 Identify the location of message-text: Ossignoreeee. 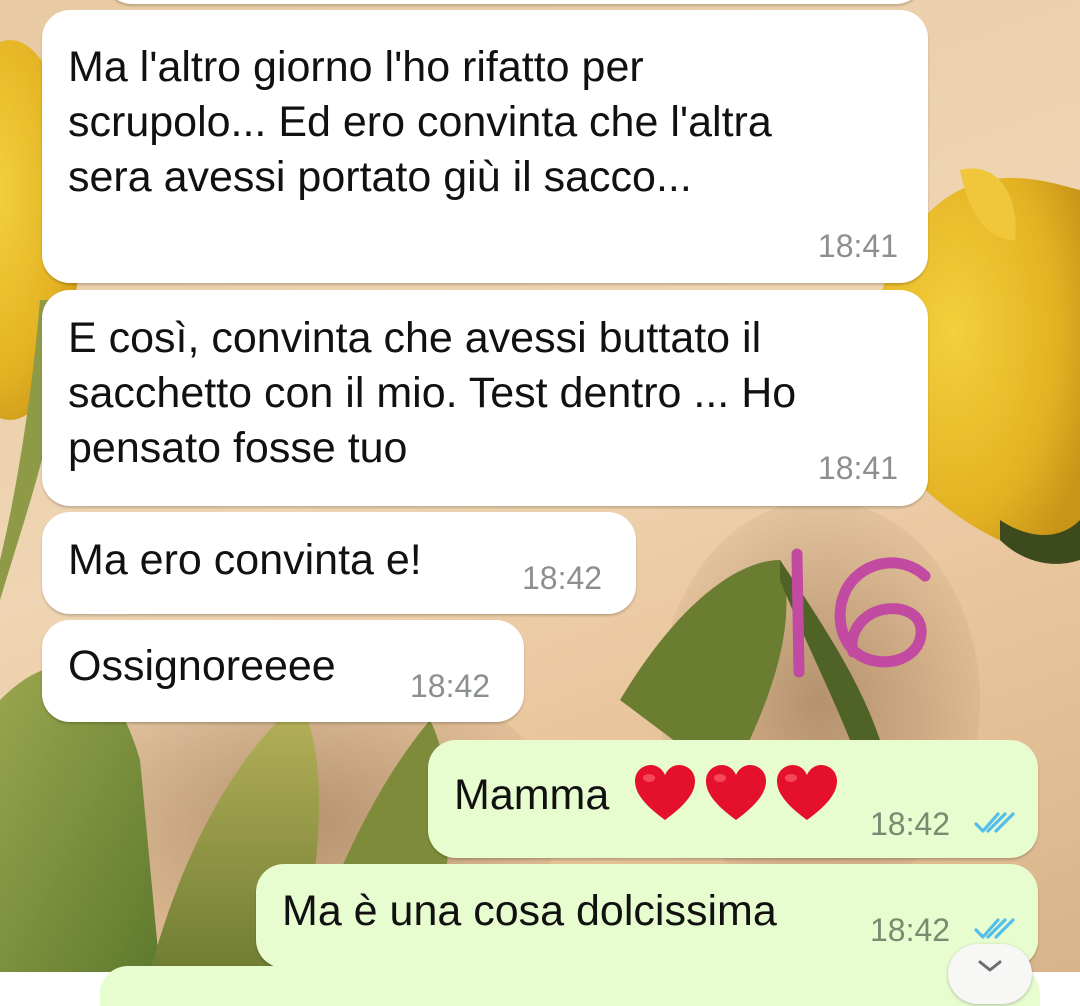
(202, 666).